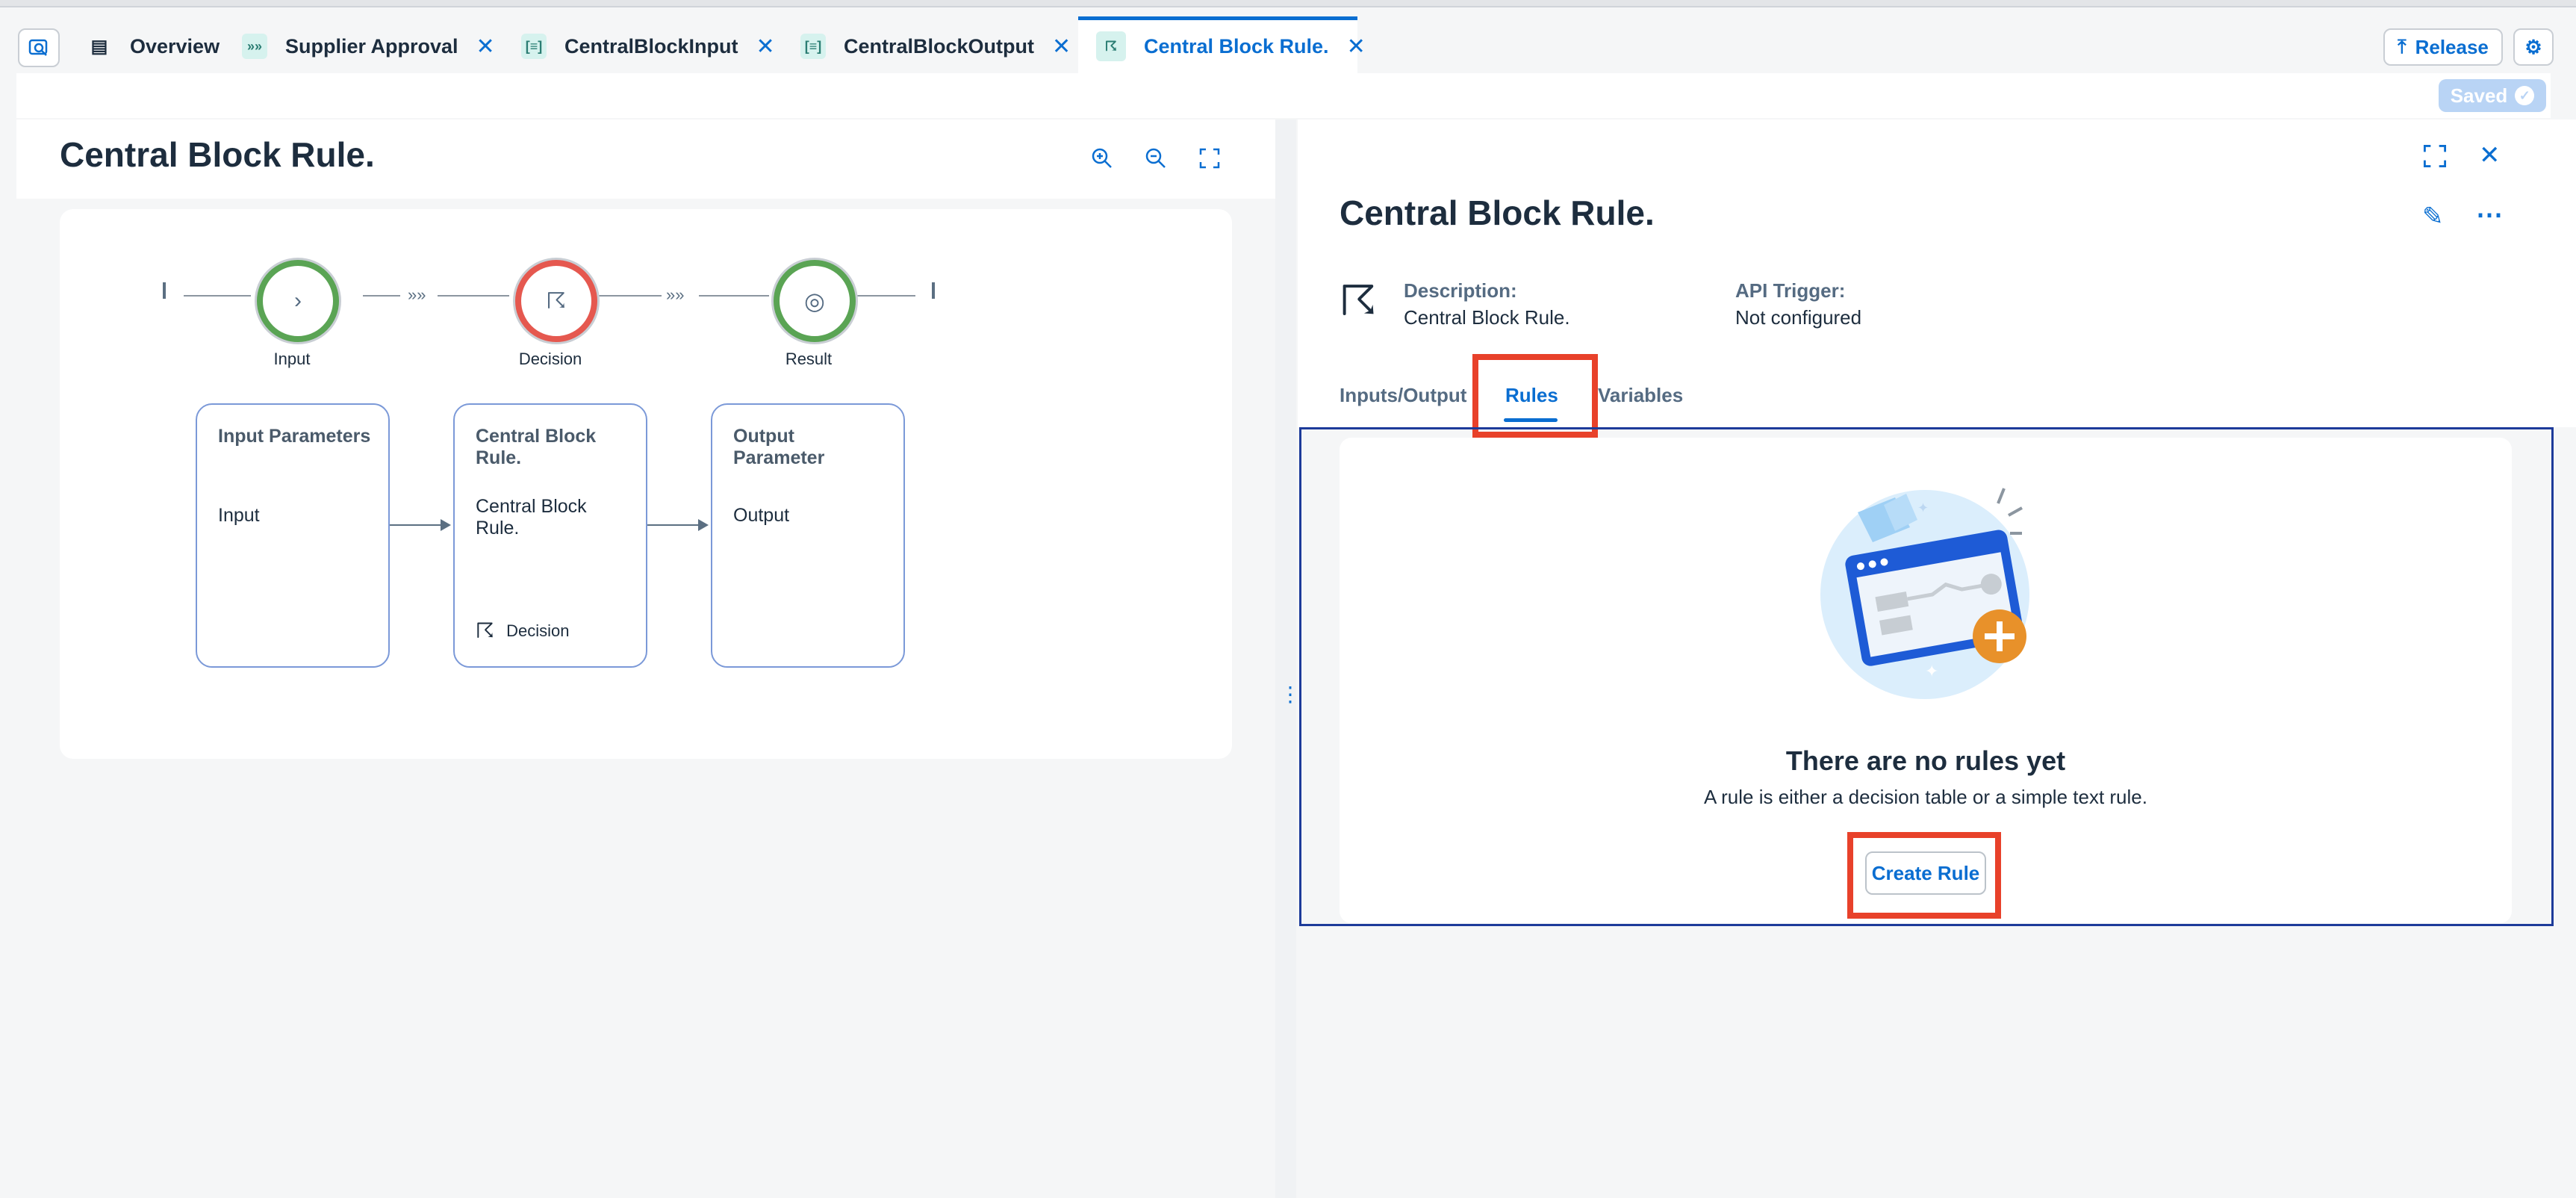 Image resolution: width=2576 pixels, height=1198 pixels. I want to click on description-value: Central Block Rule., so click(1487, 317).